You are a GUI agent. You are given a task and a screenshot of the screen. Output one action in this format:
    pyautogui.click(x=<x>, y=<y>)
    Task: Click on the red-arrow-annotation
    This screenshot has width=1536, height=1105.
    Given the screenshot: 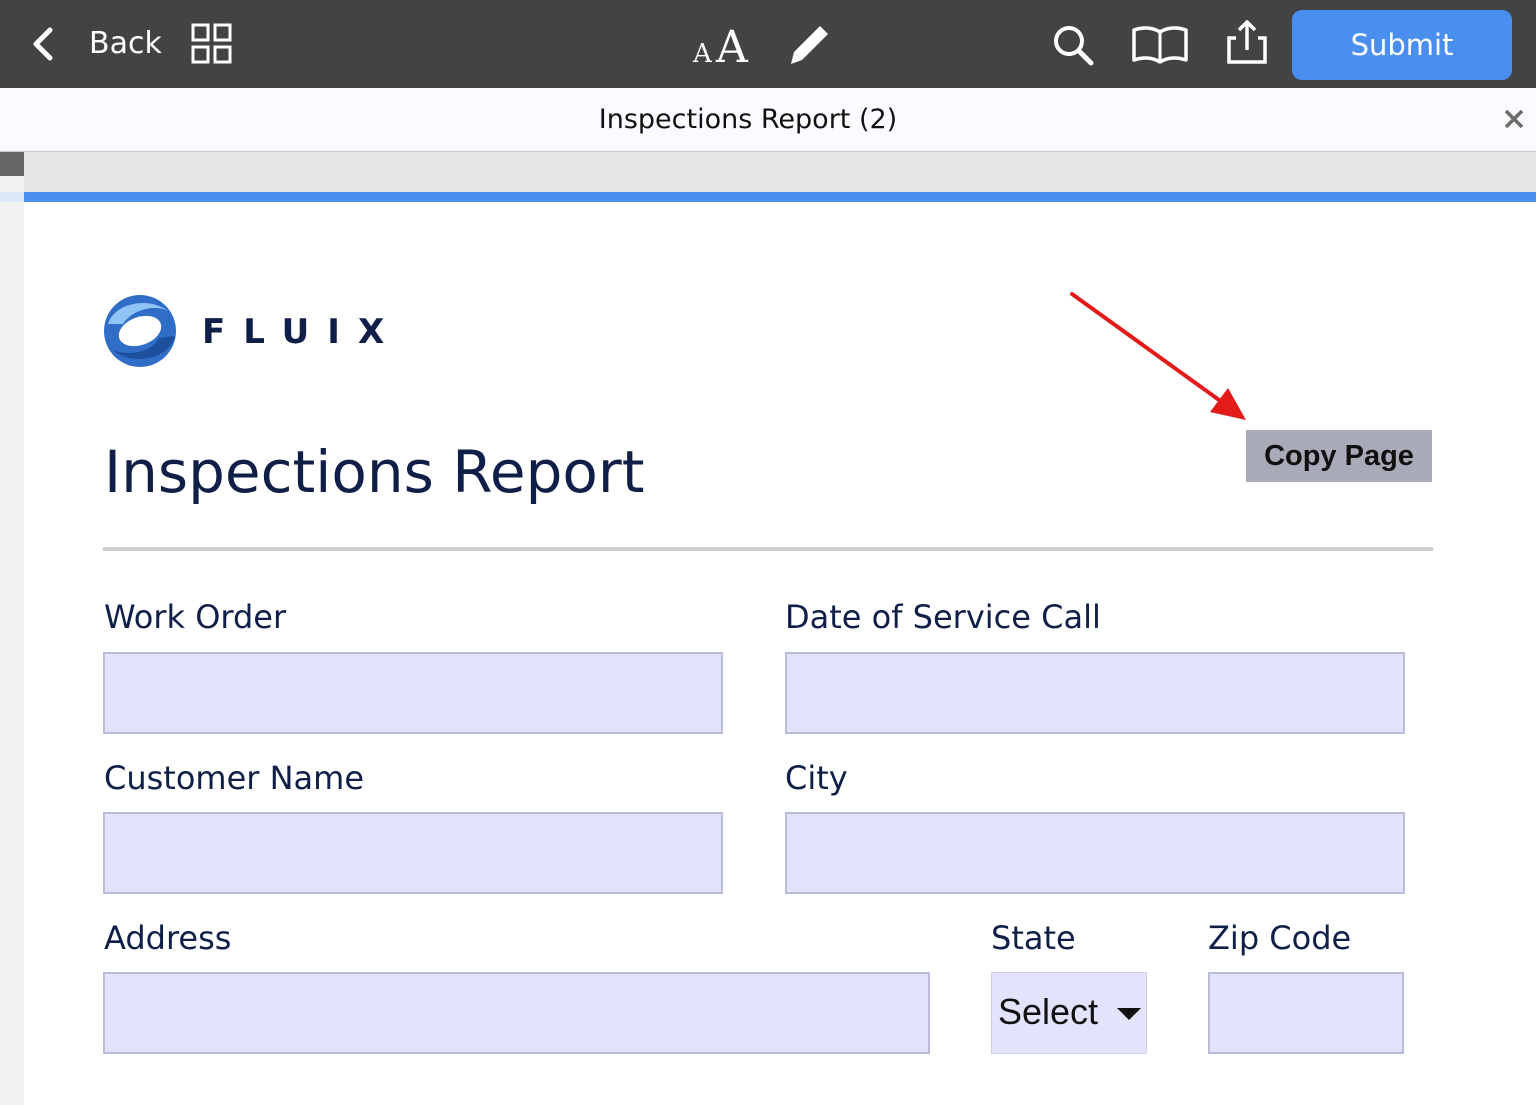 What is the action you would take?
    pyautogui.click(x=1158, y=356)
    